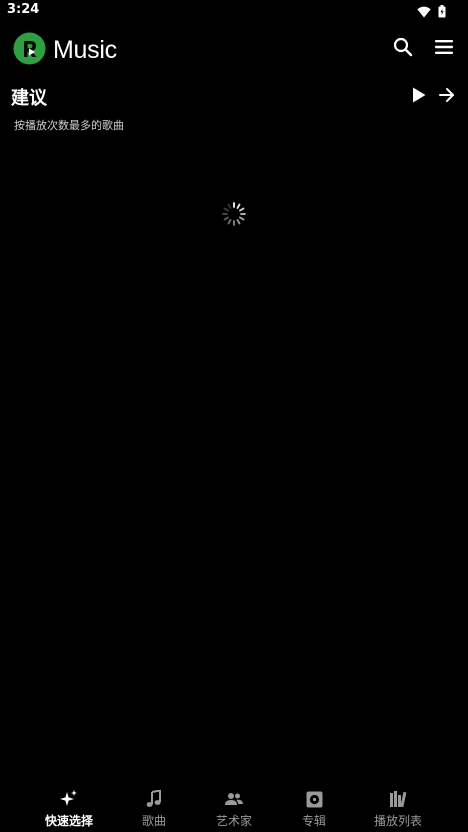 This screenshot has width=468, height=832. I want to click on sparkle-icon, so click(69, 799).